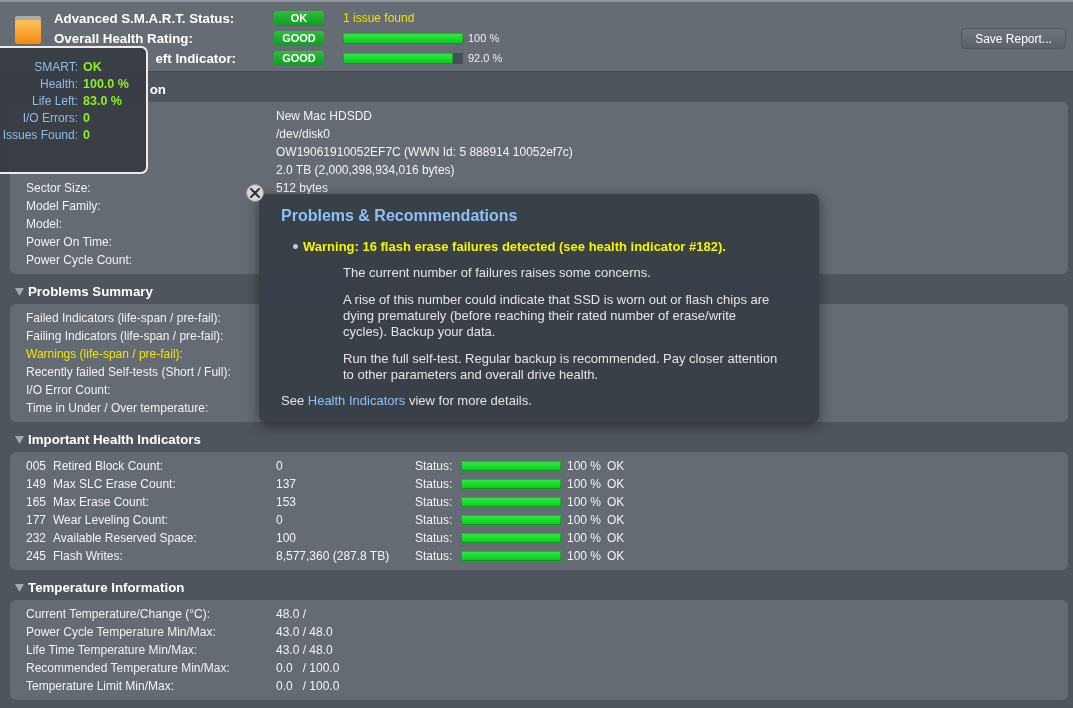 The image size is (1073, 708). I want to click on indicator-id: 149, so click(36, 484).